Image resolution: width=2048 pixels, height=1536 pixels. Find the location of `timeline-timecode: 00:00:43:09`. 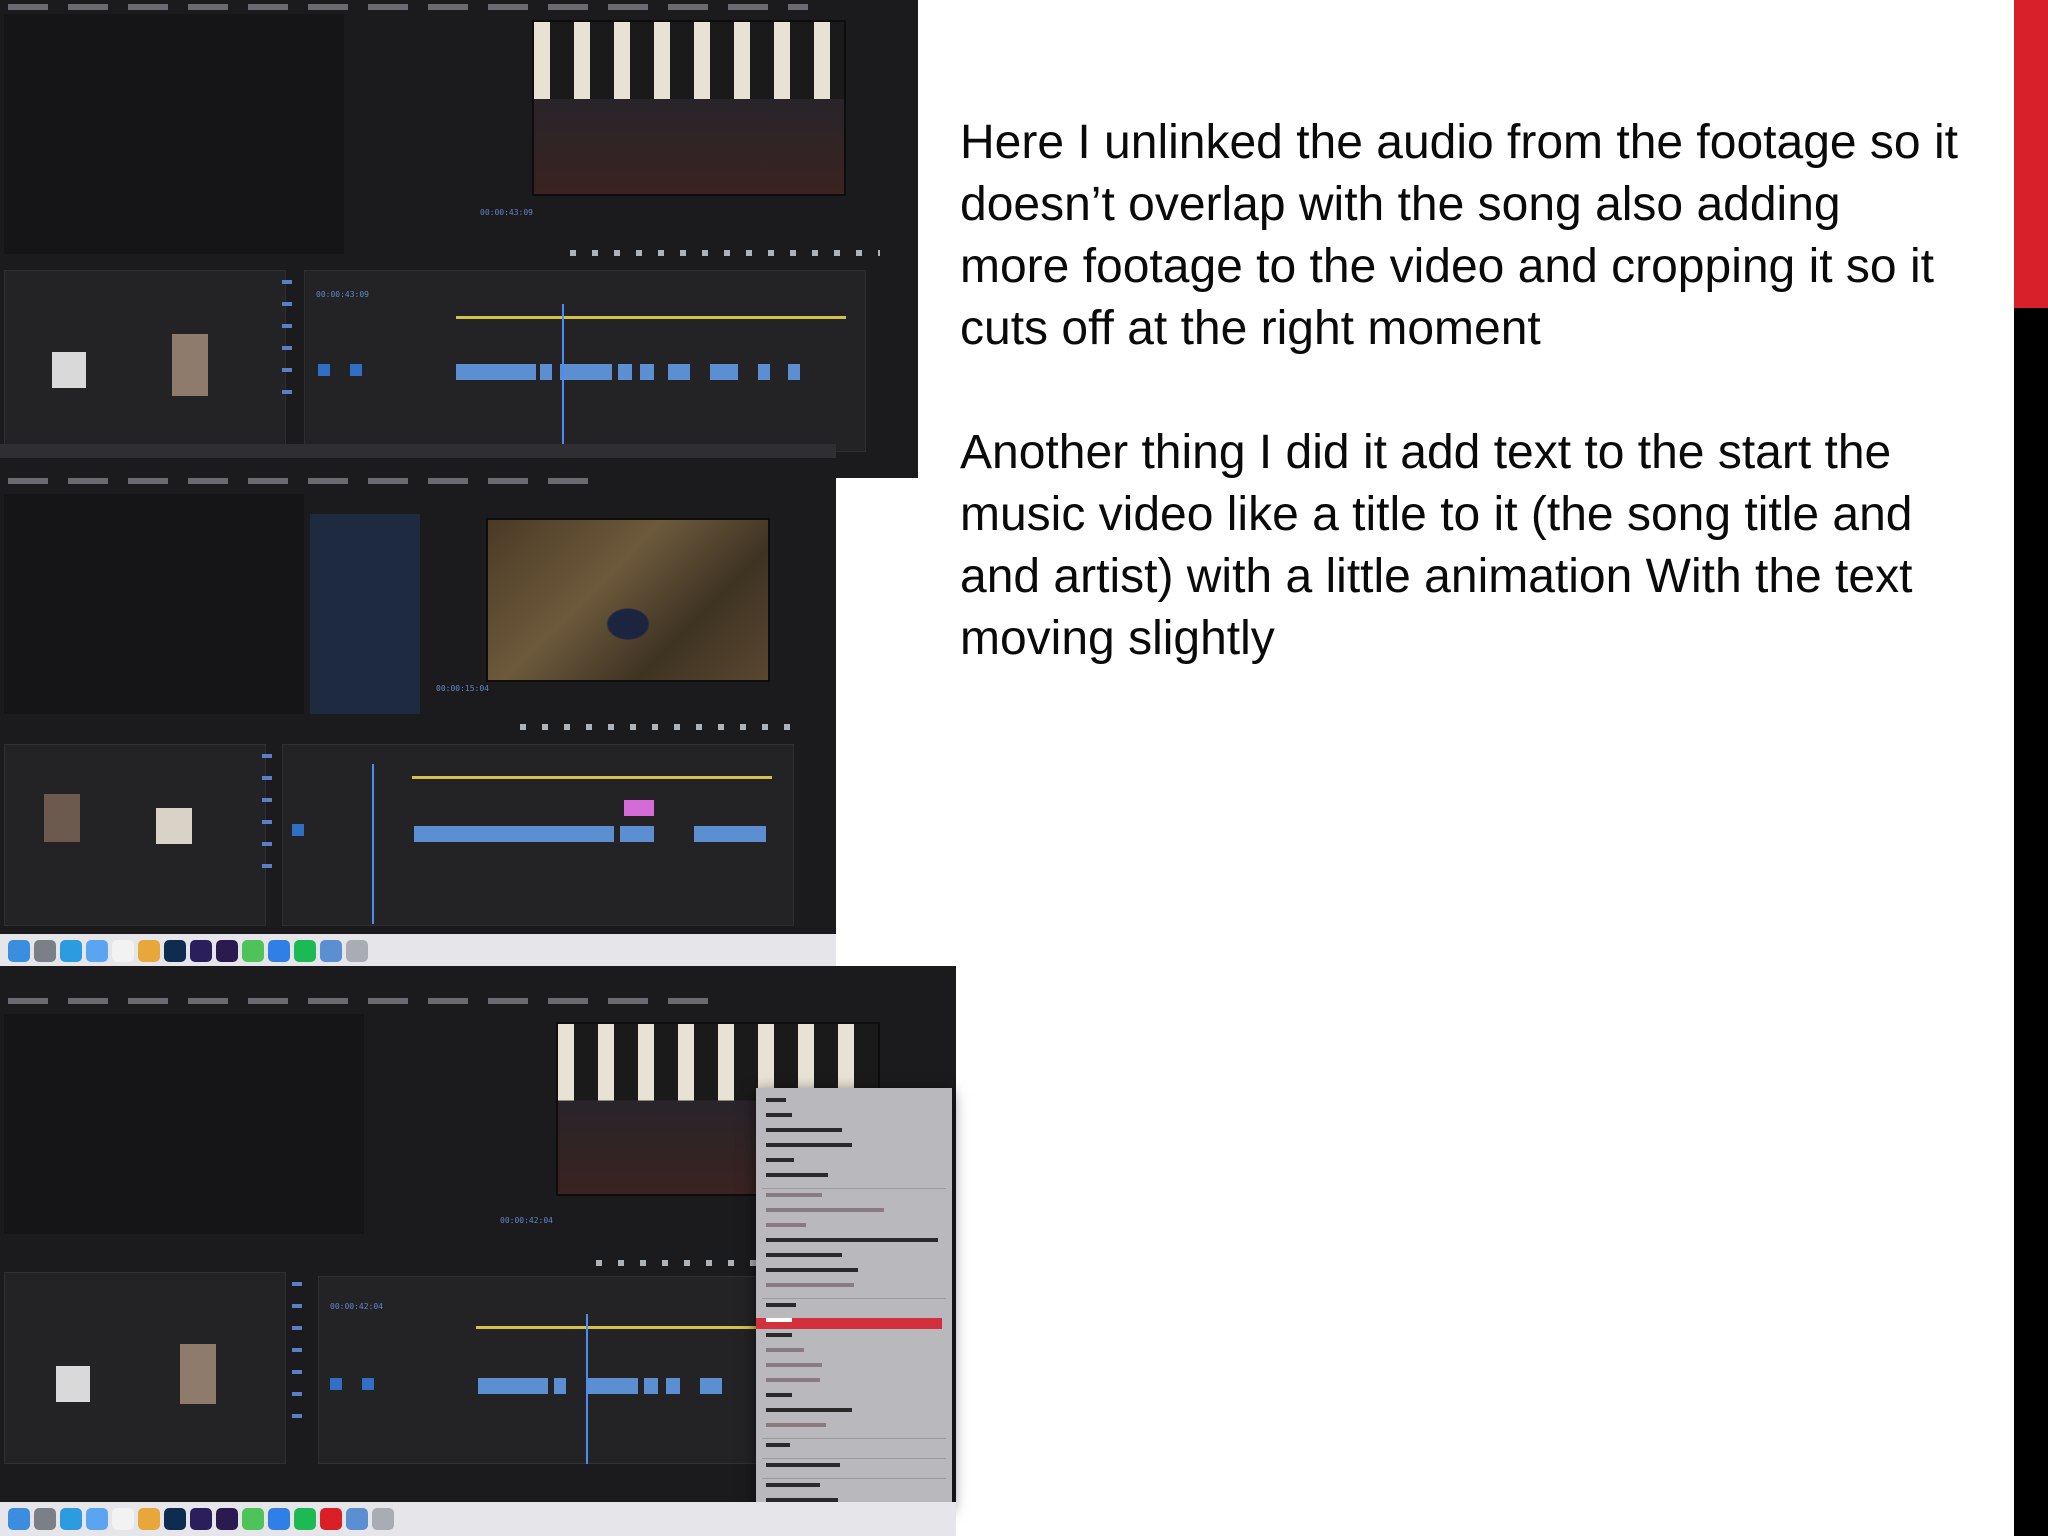

timeline-timecode: 00:00:43:09 is located at coordinates (342, 294).